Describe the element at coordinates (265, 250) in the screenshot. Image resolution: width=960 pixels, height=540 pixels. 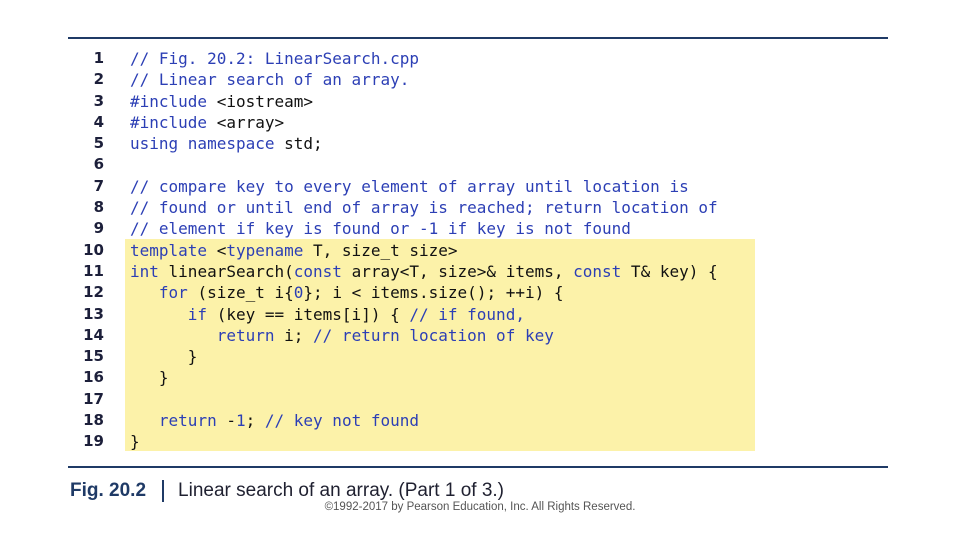
I see `code-keyword: typename` at that location.